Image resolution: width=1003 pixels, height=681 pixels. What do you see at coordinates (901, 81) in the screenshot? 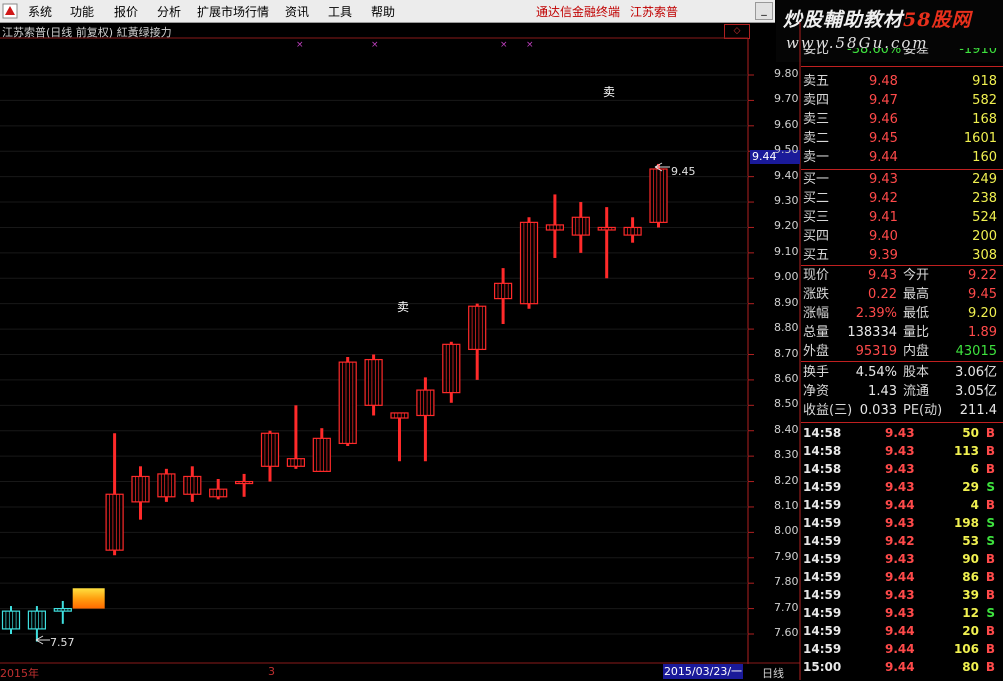
I see `ask-row: 卖五 9.48 918` at bounding box center [901, 81].